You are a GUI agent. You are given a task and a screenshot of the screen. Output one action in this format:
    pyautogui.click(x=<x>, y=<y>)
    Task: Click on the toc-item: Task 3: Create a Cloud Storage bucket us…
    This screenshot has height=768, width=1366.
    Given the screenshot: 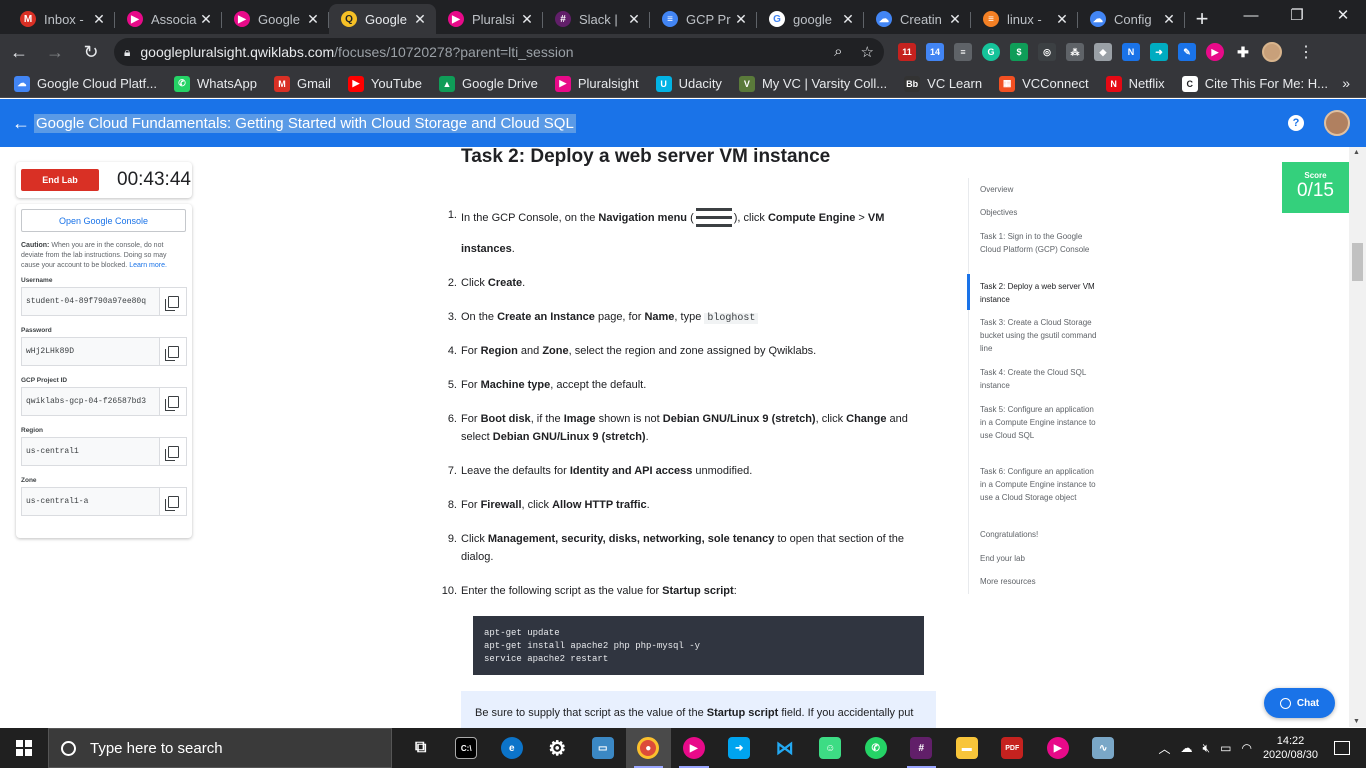 What is the action you would take?
    pyautogui.click(x=1040, y=335)
    